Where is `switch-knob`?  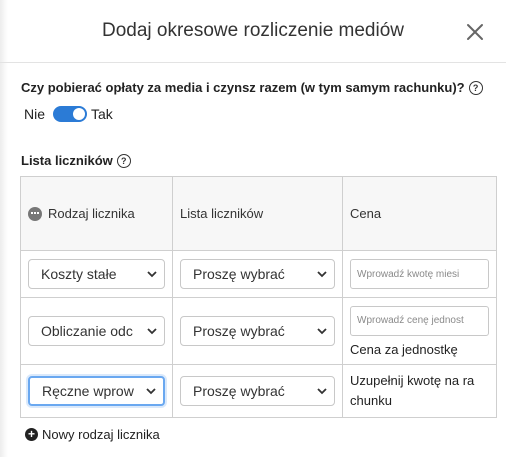
switch-knob is located at coordinates (79, 114).